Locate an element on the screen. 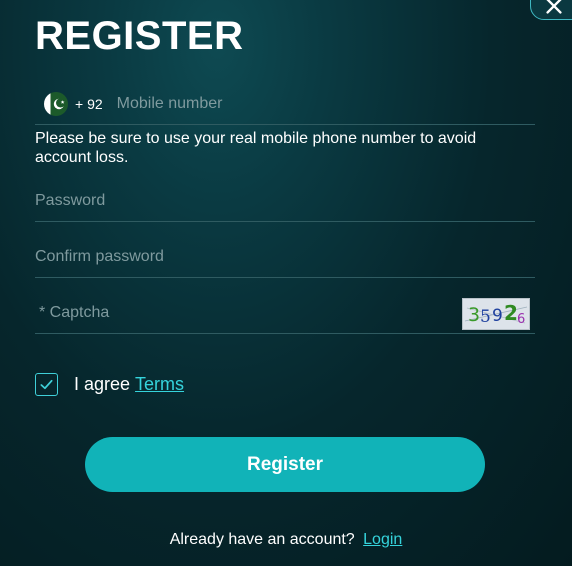 Image resolution: width=572 pixels, height=566 pixels. agree-checkbox is located at coordinates (46, 384).